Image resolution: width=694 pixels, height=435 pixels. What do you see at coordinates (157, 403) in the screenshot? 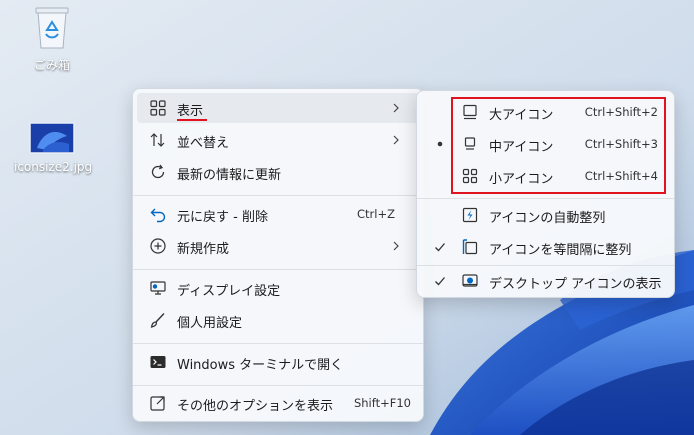
I see `more-options-icon` at bounding box center [157, 403].